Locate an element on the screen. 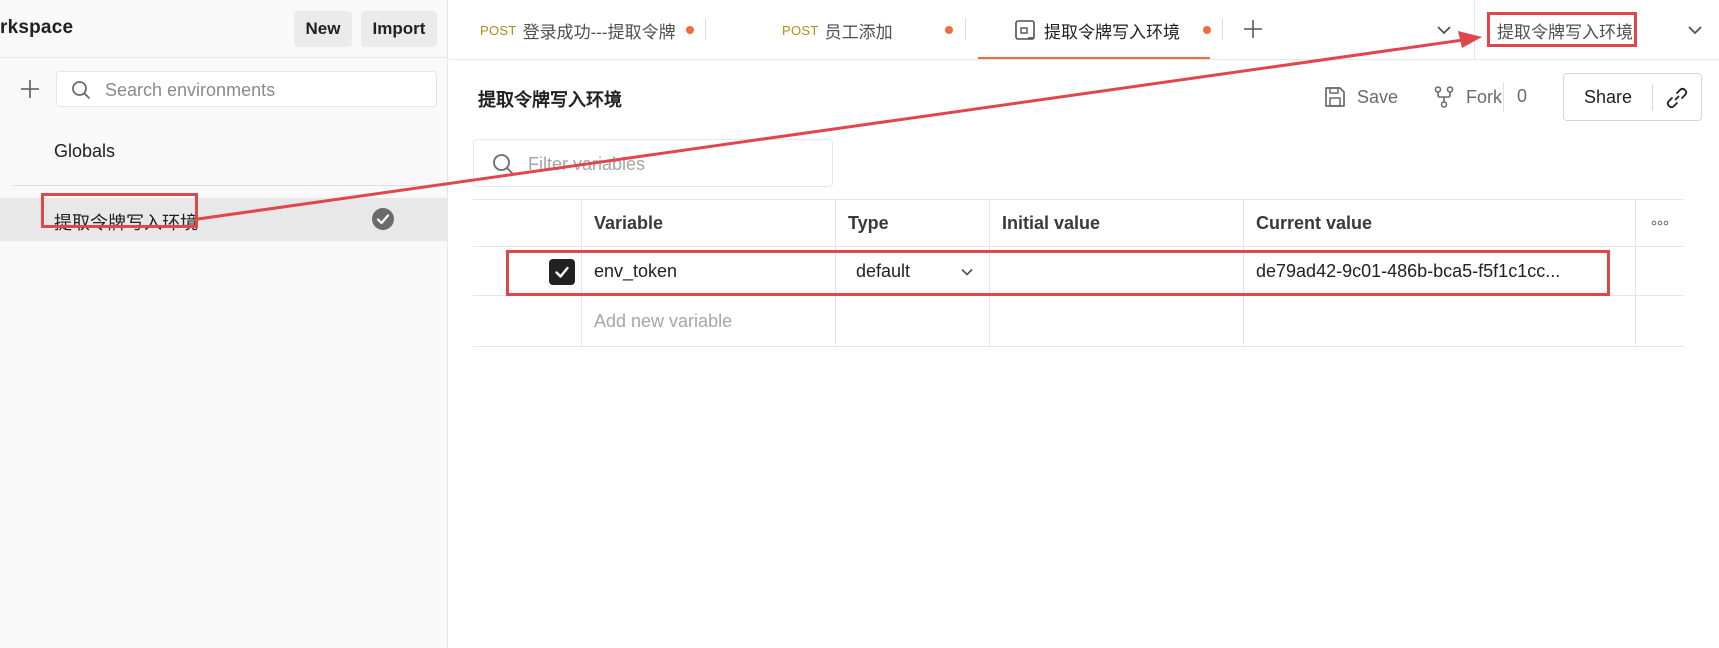 This screenshot has width=1719, height=648. new-initial-value-cell is located at coordinates (1116, 321).